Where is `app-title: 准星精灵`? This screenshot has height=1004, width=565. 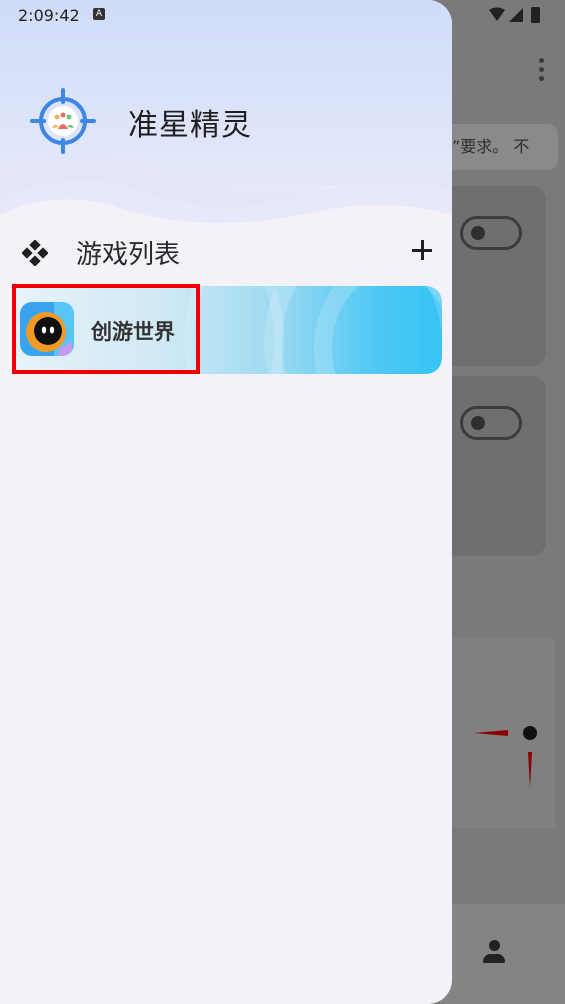 app-title: 准星精灵 is located at coordinates (190, 125).